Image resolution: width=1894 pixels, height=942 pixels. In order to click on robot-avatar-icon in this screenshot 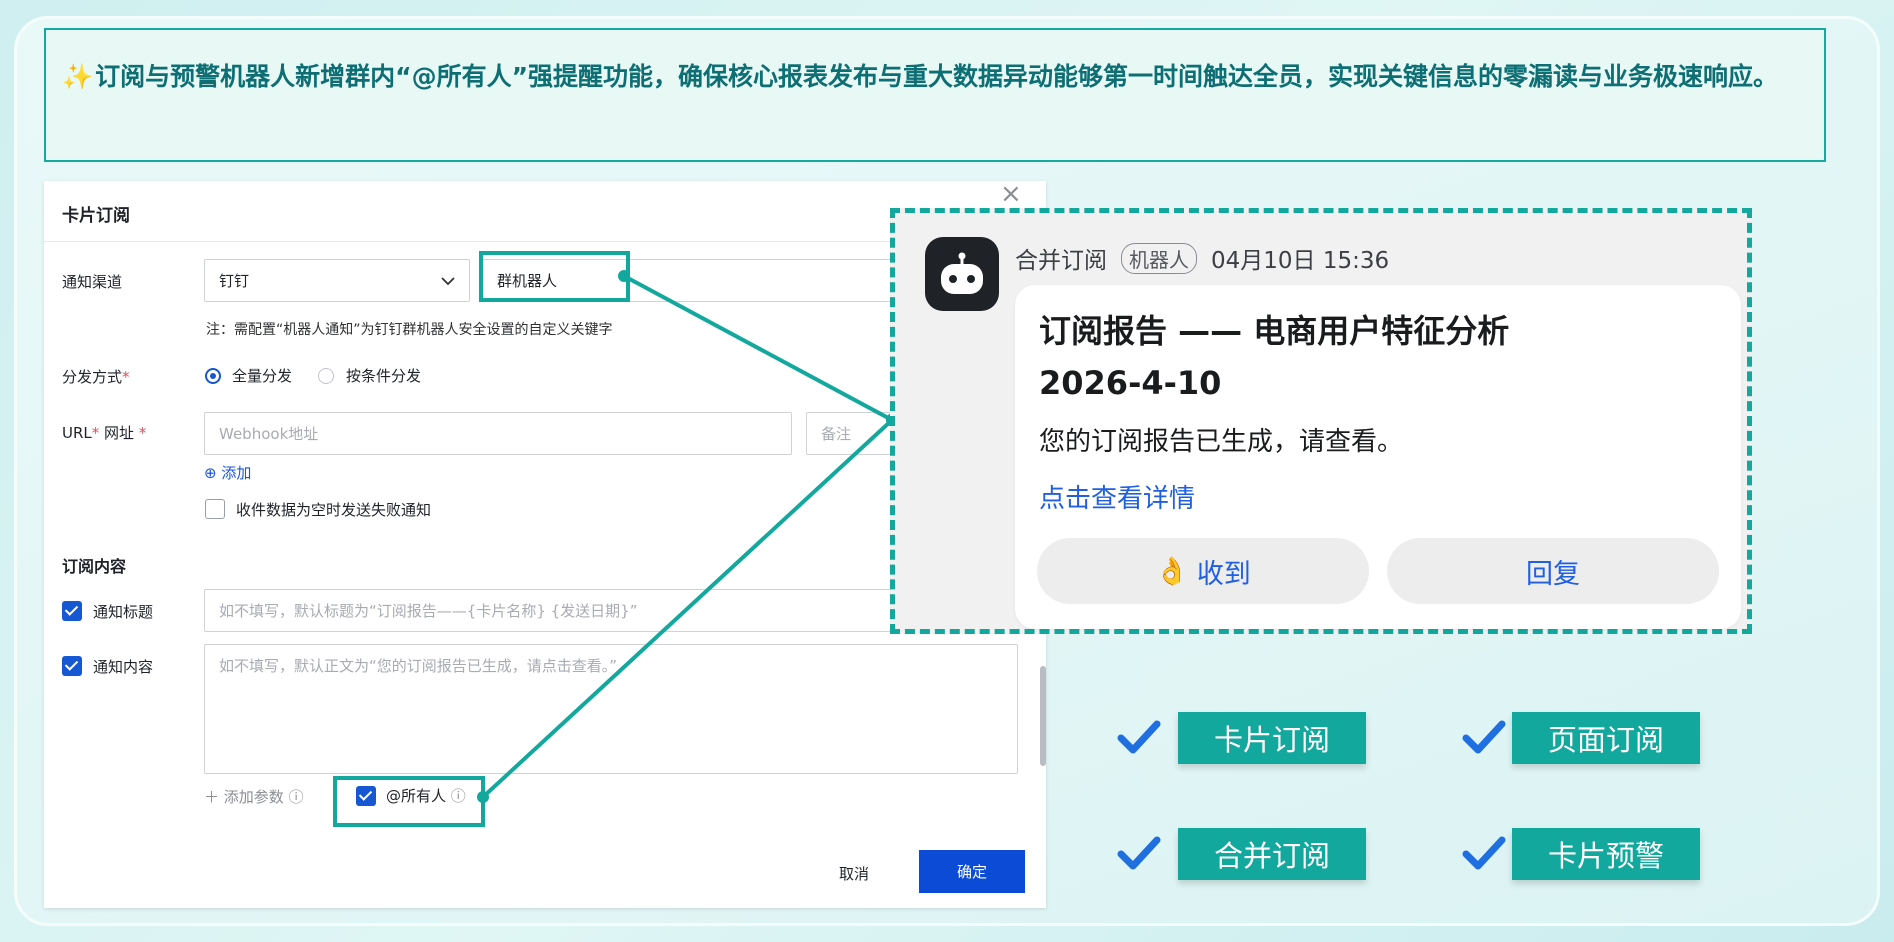, I will do `click(962, 274)`.